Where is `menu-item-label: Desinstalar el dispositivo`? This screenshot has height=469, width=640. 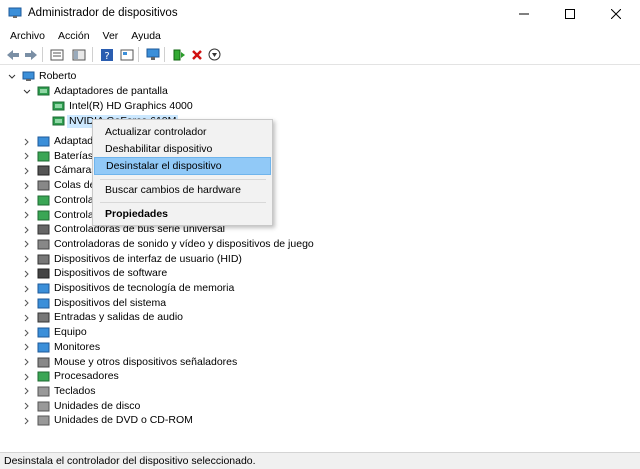
menu-item-label: Desinstalar el dispositivo is located at coordinates (164, 166).